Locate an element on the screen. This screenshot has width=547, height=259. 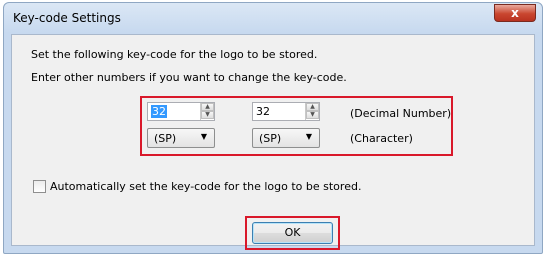
keycode-decimal-spinner-2: 32 ▲ ▼ is located at coordinates (286, 111).